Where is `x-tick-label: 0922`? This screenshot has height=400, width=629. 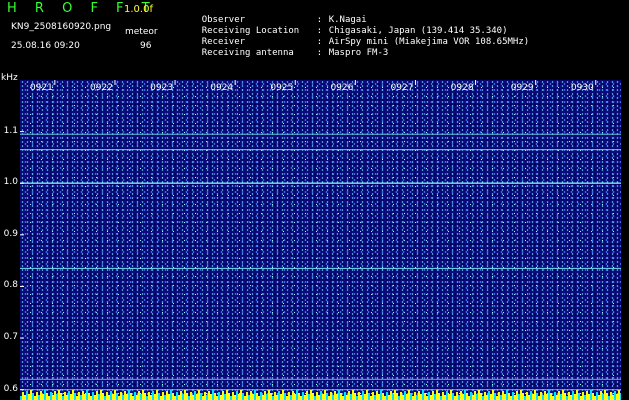
x-tick-label: 0922 is located at coordinates (101, 88).